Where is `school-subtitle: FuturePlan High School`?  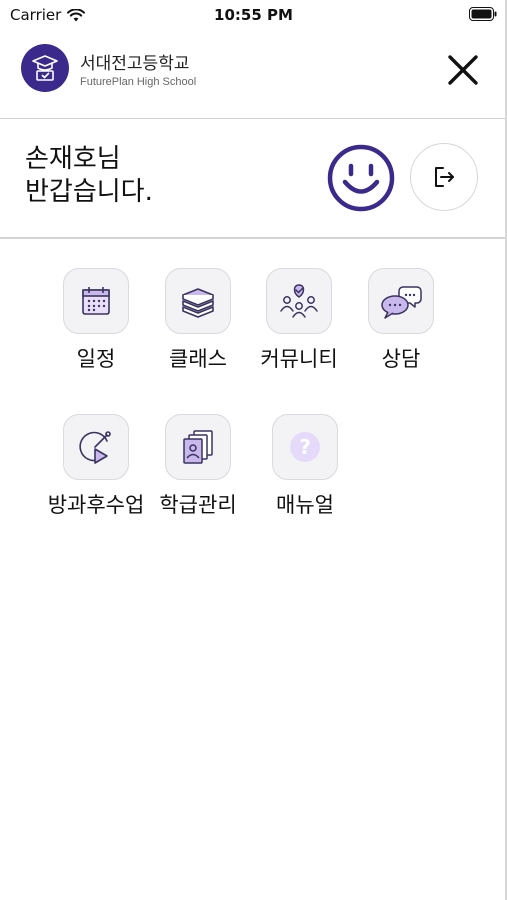
school-subtitle: FuturePlan High School is located at coordinates (138, 82).